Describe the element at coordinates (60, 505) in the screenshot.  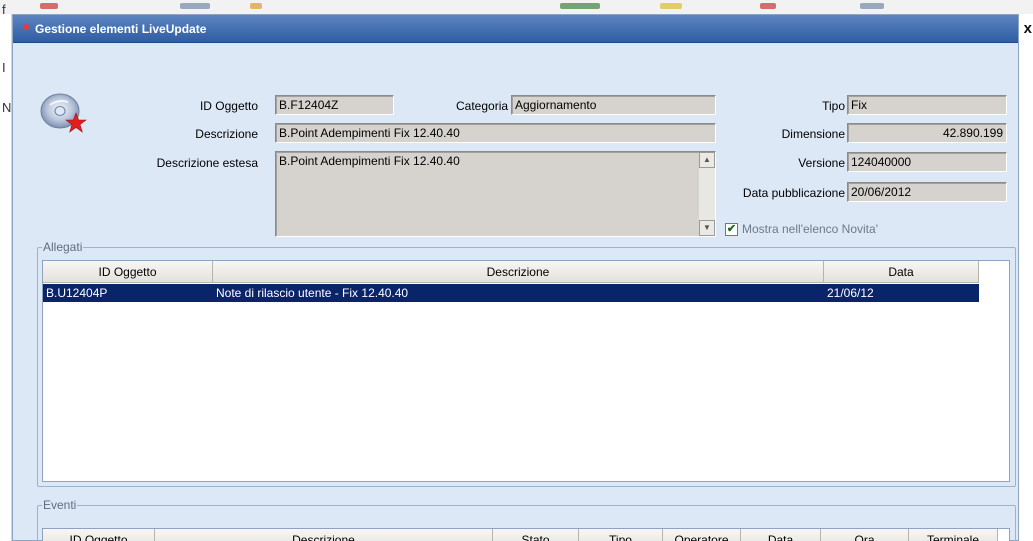
I see `eventi-group-title: Eventi` at that location.